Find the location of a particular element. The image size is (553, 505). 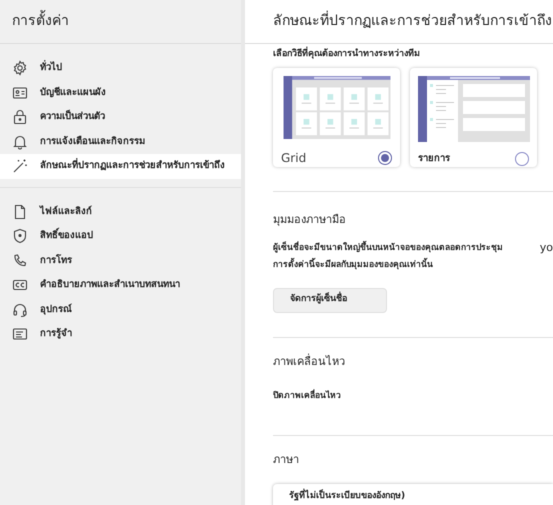

section-description: yo is located at coordinates (546, 248).